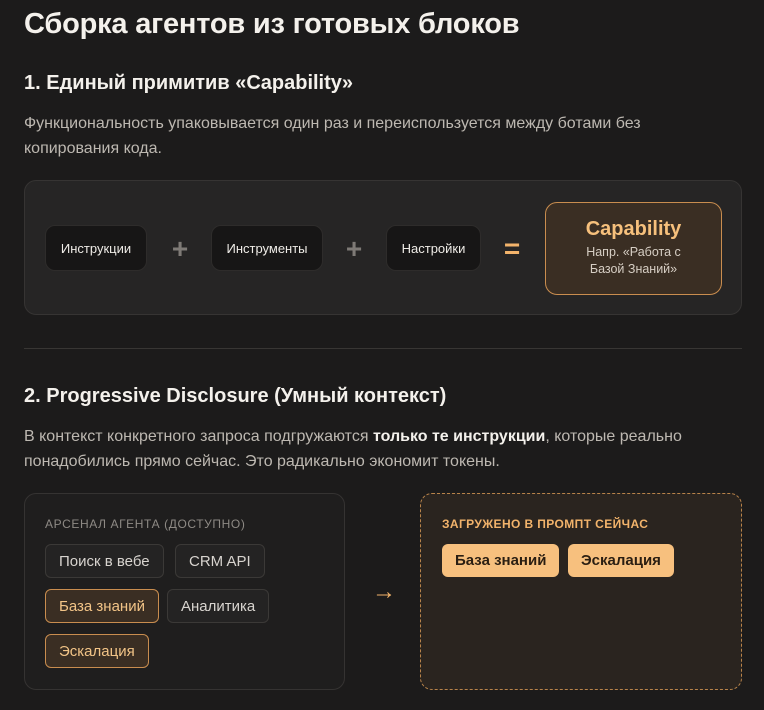 Image resolution: width=764 pixels, height=710 pixels. Describe the element at coordinates (384, 591) in the screenshot. I see `arrow-right-icon: →` at that location.